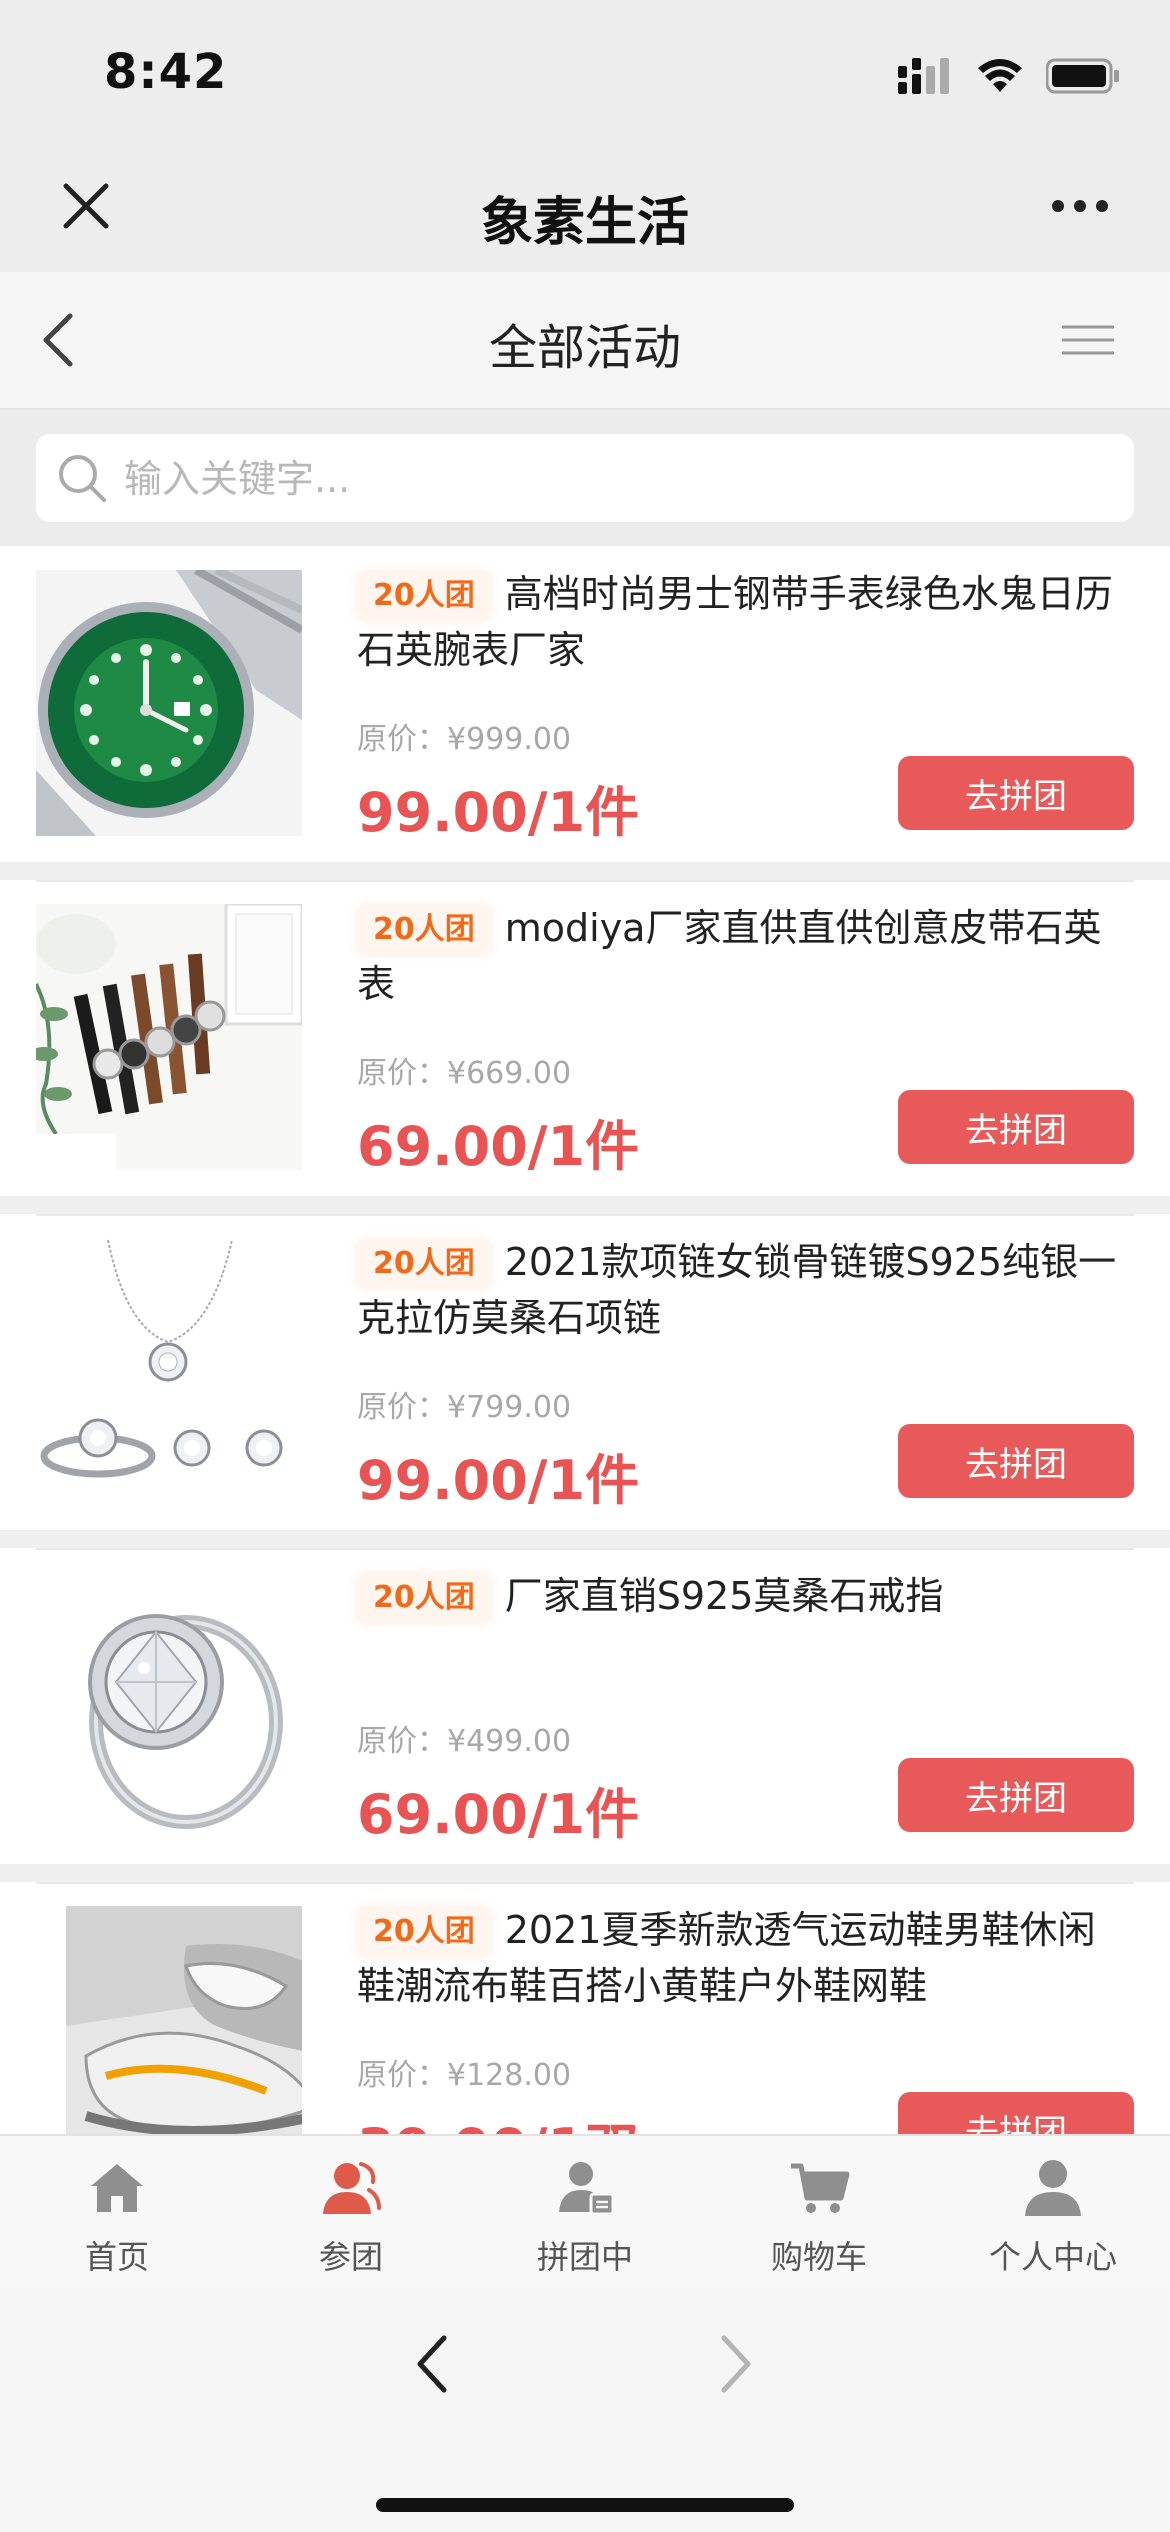  Describe the element at coordinates (585, 2505) in the screenshot. I see `home-indicator` at that location.